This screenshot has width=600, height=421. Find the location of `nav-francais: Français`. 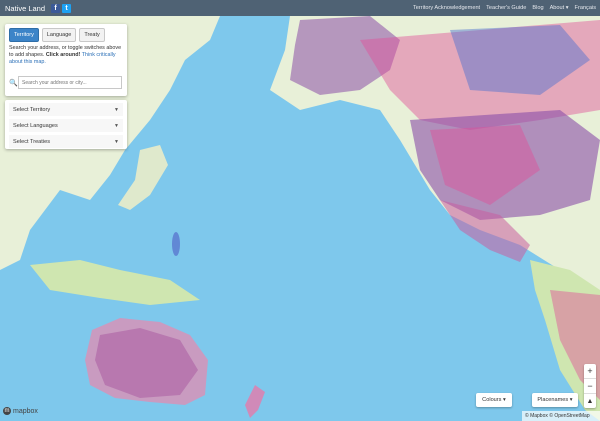

nav-francais: Français is located at coordinates (585, 8).